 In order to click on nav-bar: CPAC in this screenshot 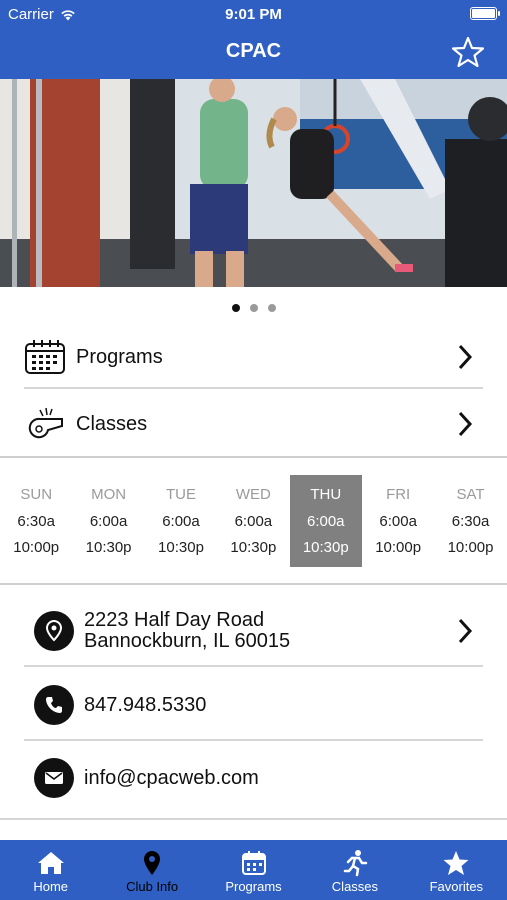, I will do `click(253, 53)`.